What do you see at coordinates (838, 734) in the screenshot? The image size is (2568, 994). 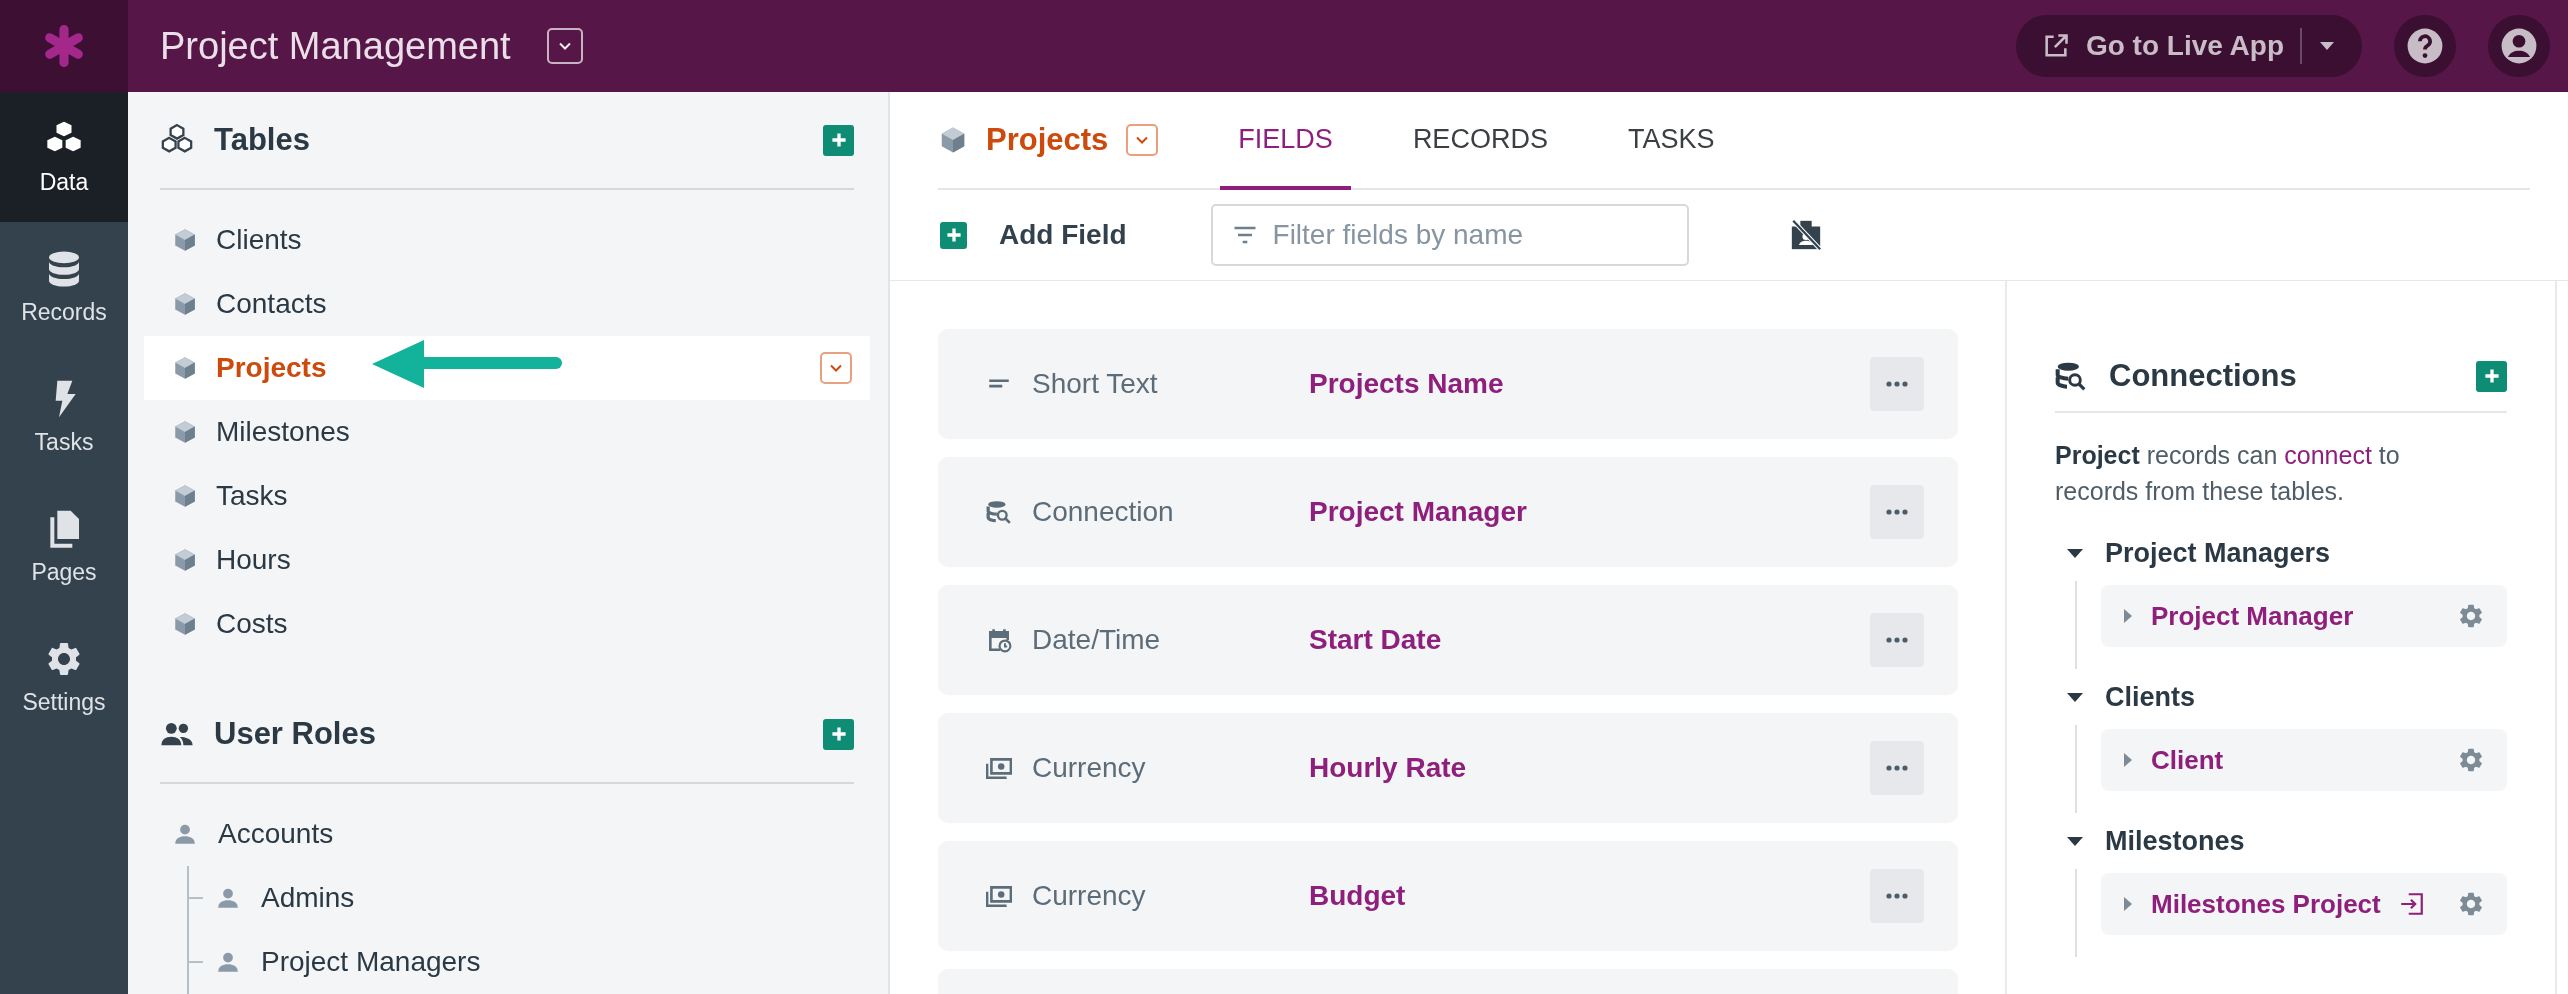 I see `add-role-button` at bounding box center [838, 734].